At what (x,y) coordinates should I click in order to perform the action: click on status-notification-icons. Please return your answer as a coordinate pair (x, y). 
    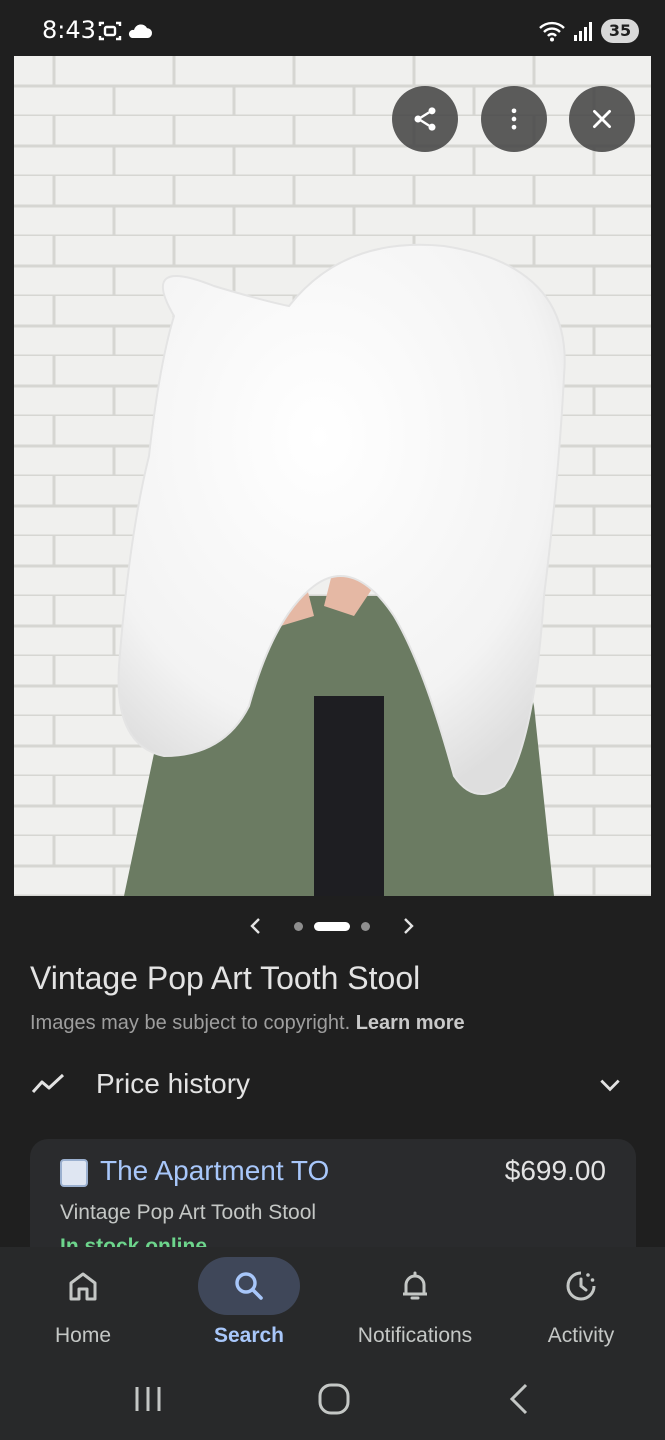
    Looking at the image, I should click on (126, 33).